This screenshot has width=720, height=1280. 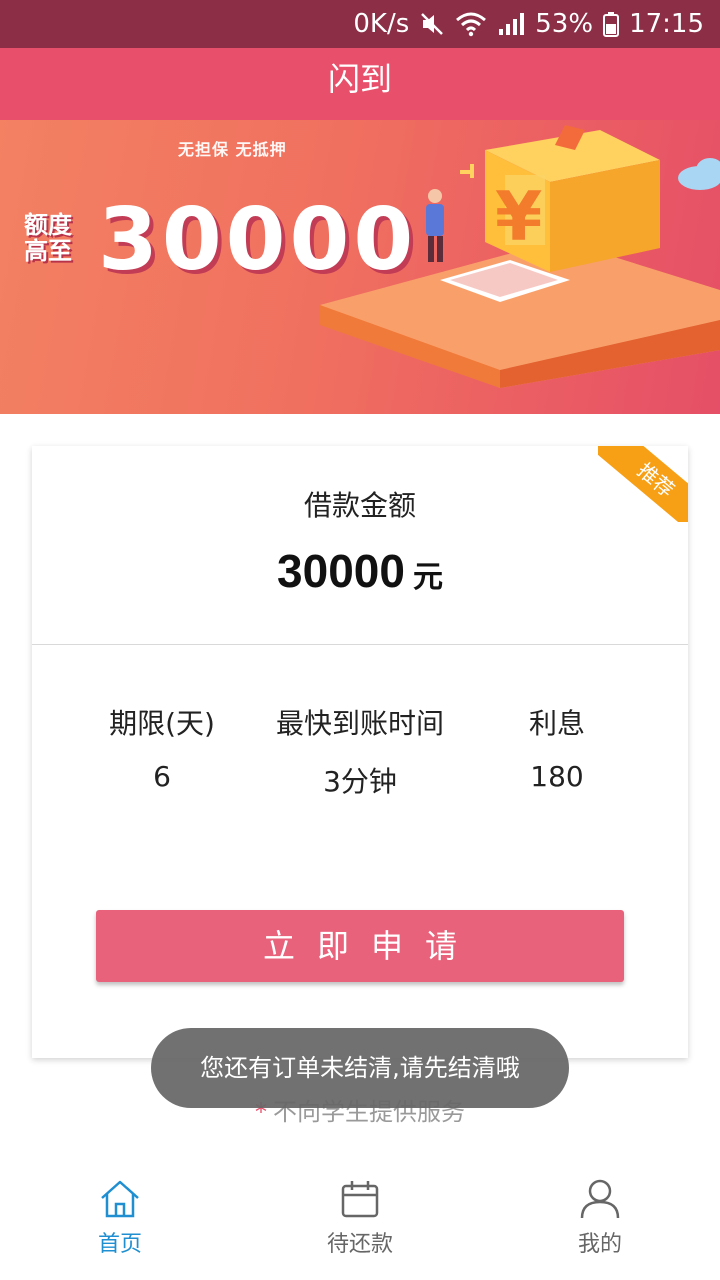 What do you see at coordinates (360, 946) in the screenshot?
I see `apply-now-button: 立即申请` at bounding box center [360, 946].